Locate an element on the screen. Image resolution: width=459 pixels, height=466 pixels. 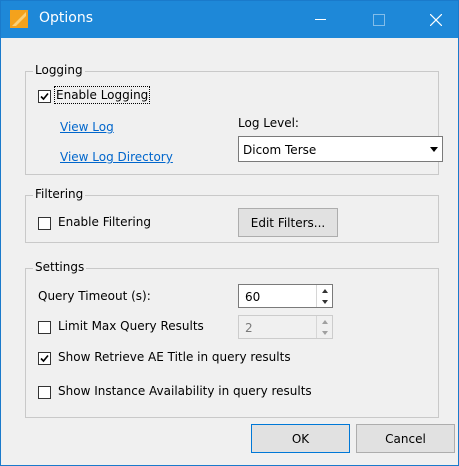
enable-filtering-checkbox is located at coordinates (44, 223).